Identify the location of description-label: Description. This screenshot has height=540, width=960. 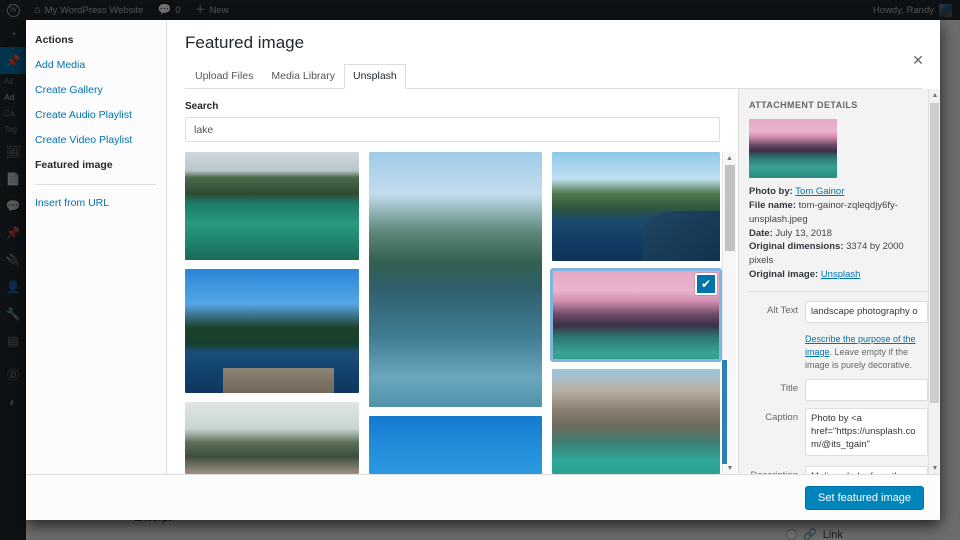
(777, 470).